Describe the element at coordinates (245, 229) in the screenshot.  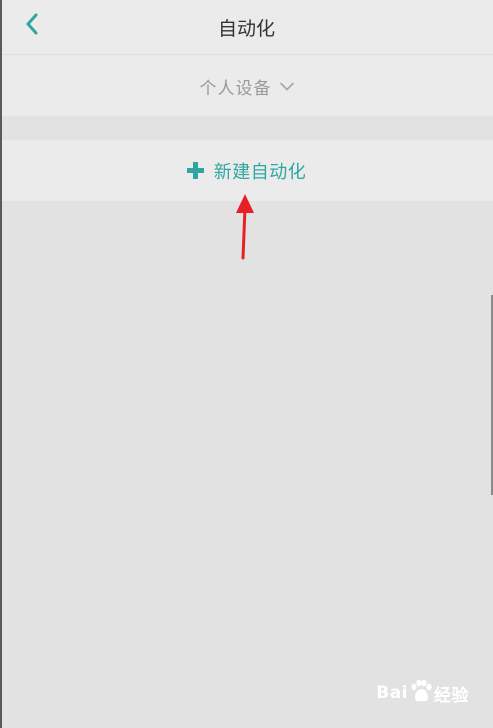
I see `annotation-arrow-icon` at that location.